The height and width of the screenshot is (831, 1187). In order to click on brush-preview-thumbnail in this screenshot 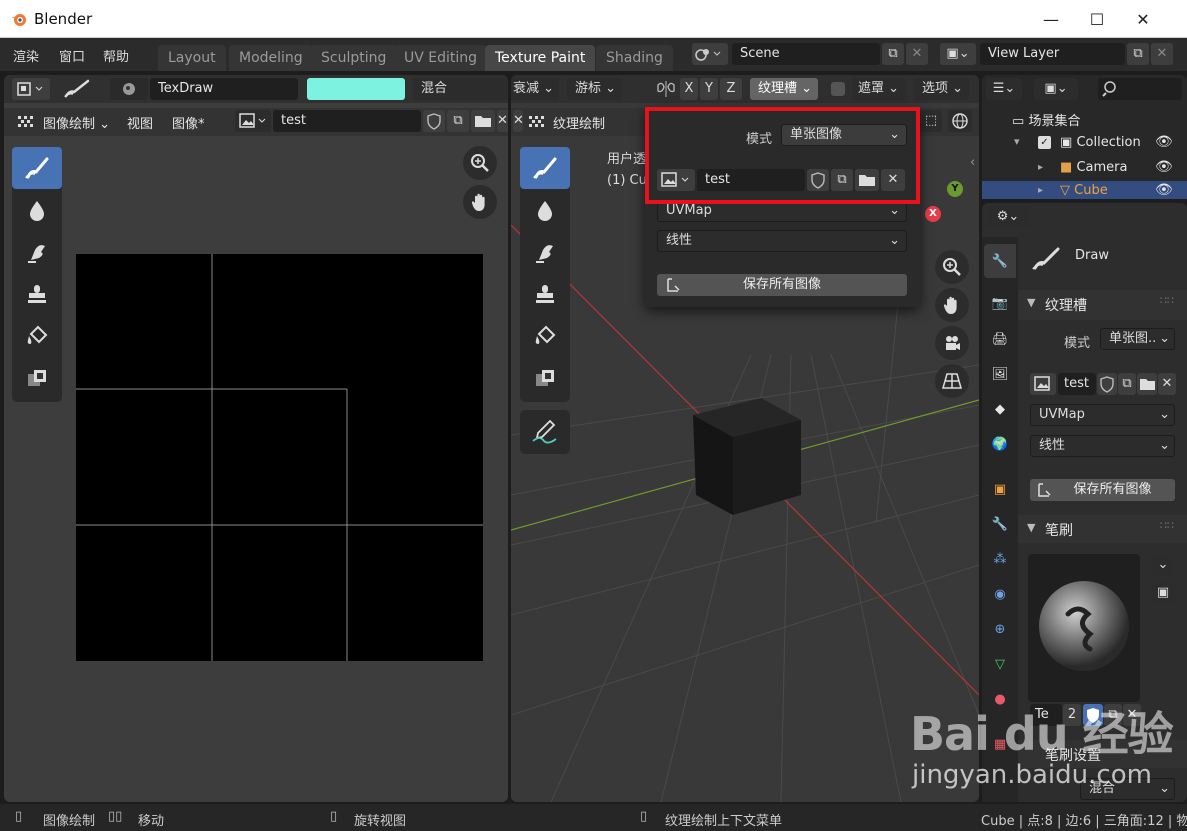, I will do `click(1084, 628)`.